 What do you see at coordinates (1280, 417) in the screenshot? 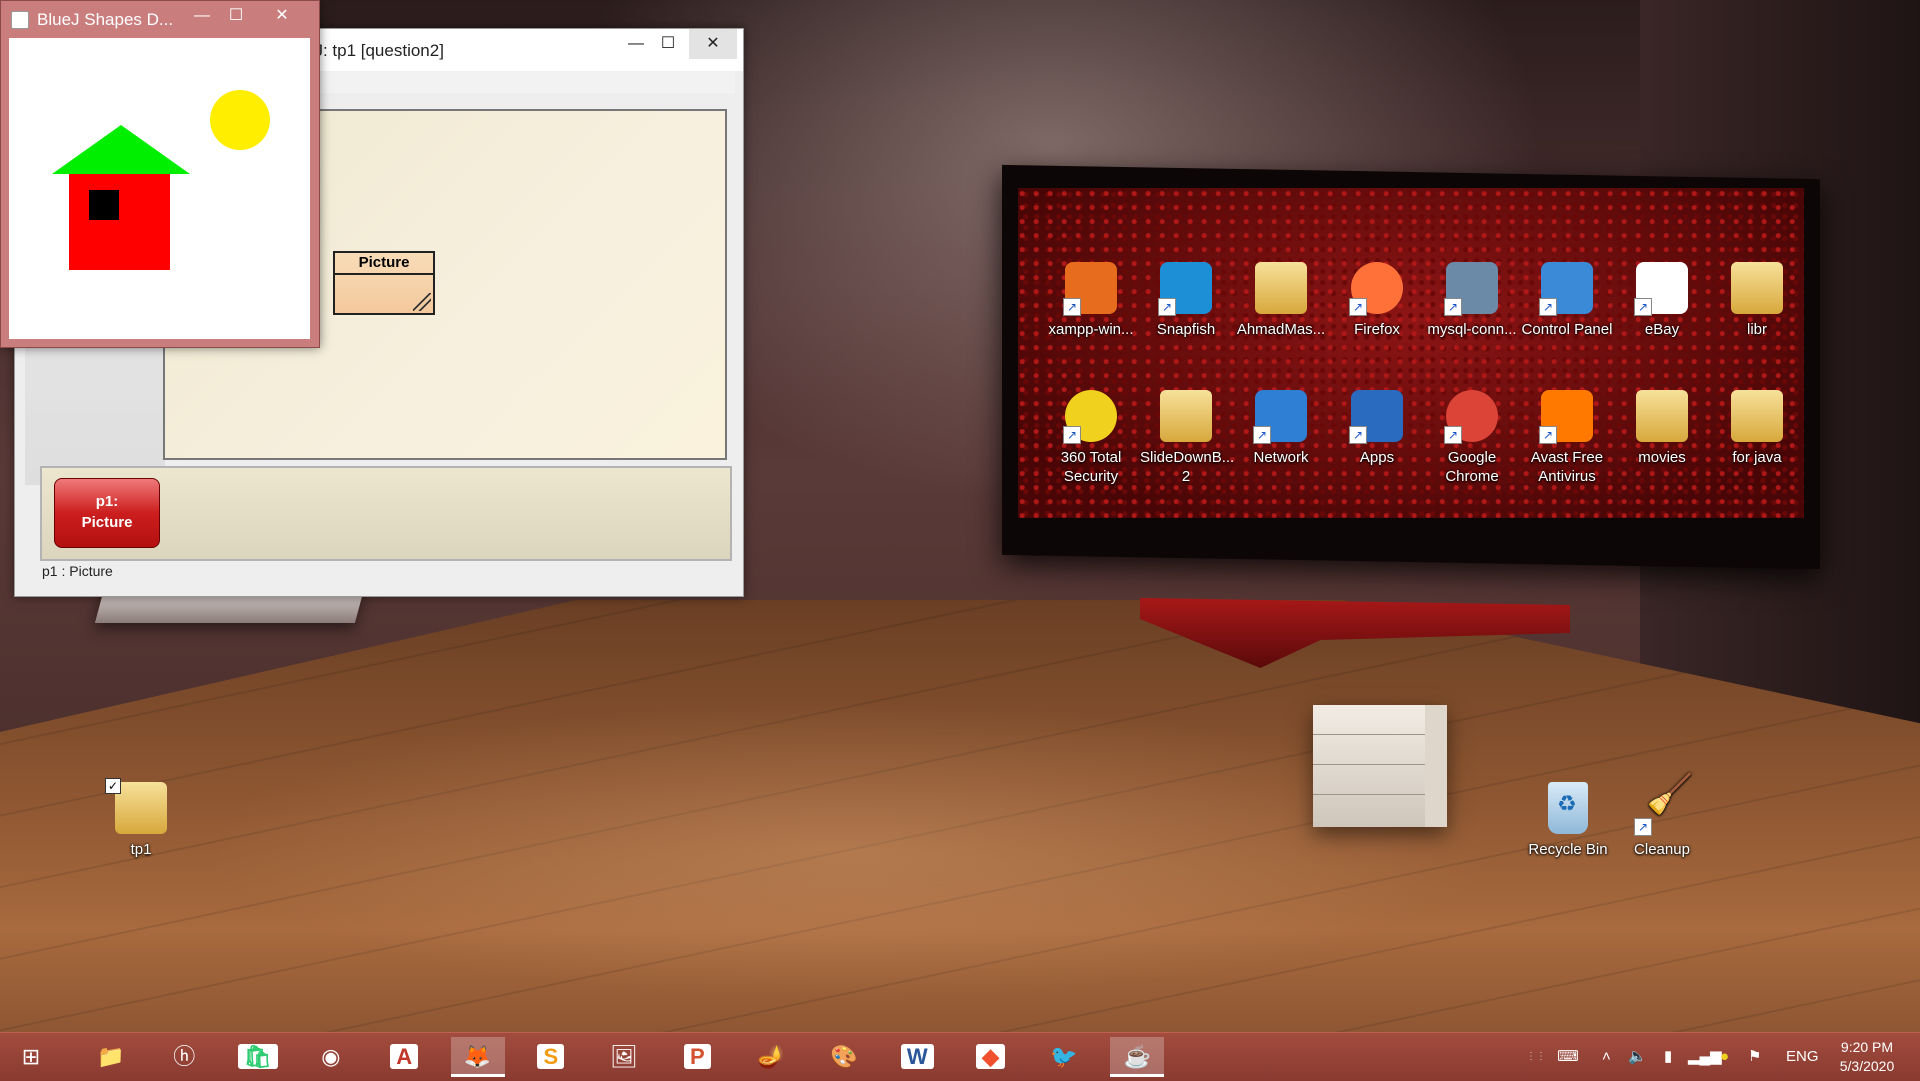
I see `network-icon` at bounding box center [1280, 417].